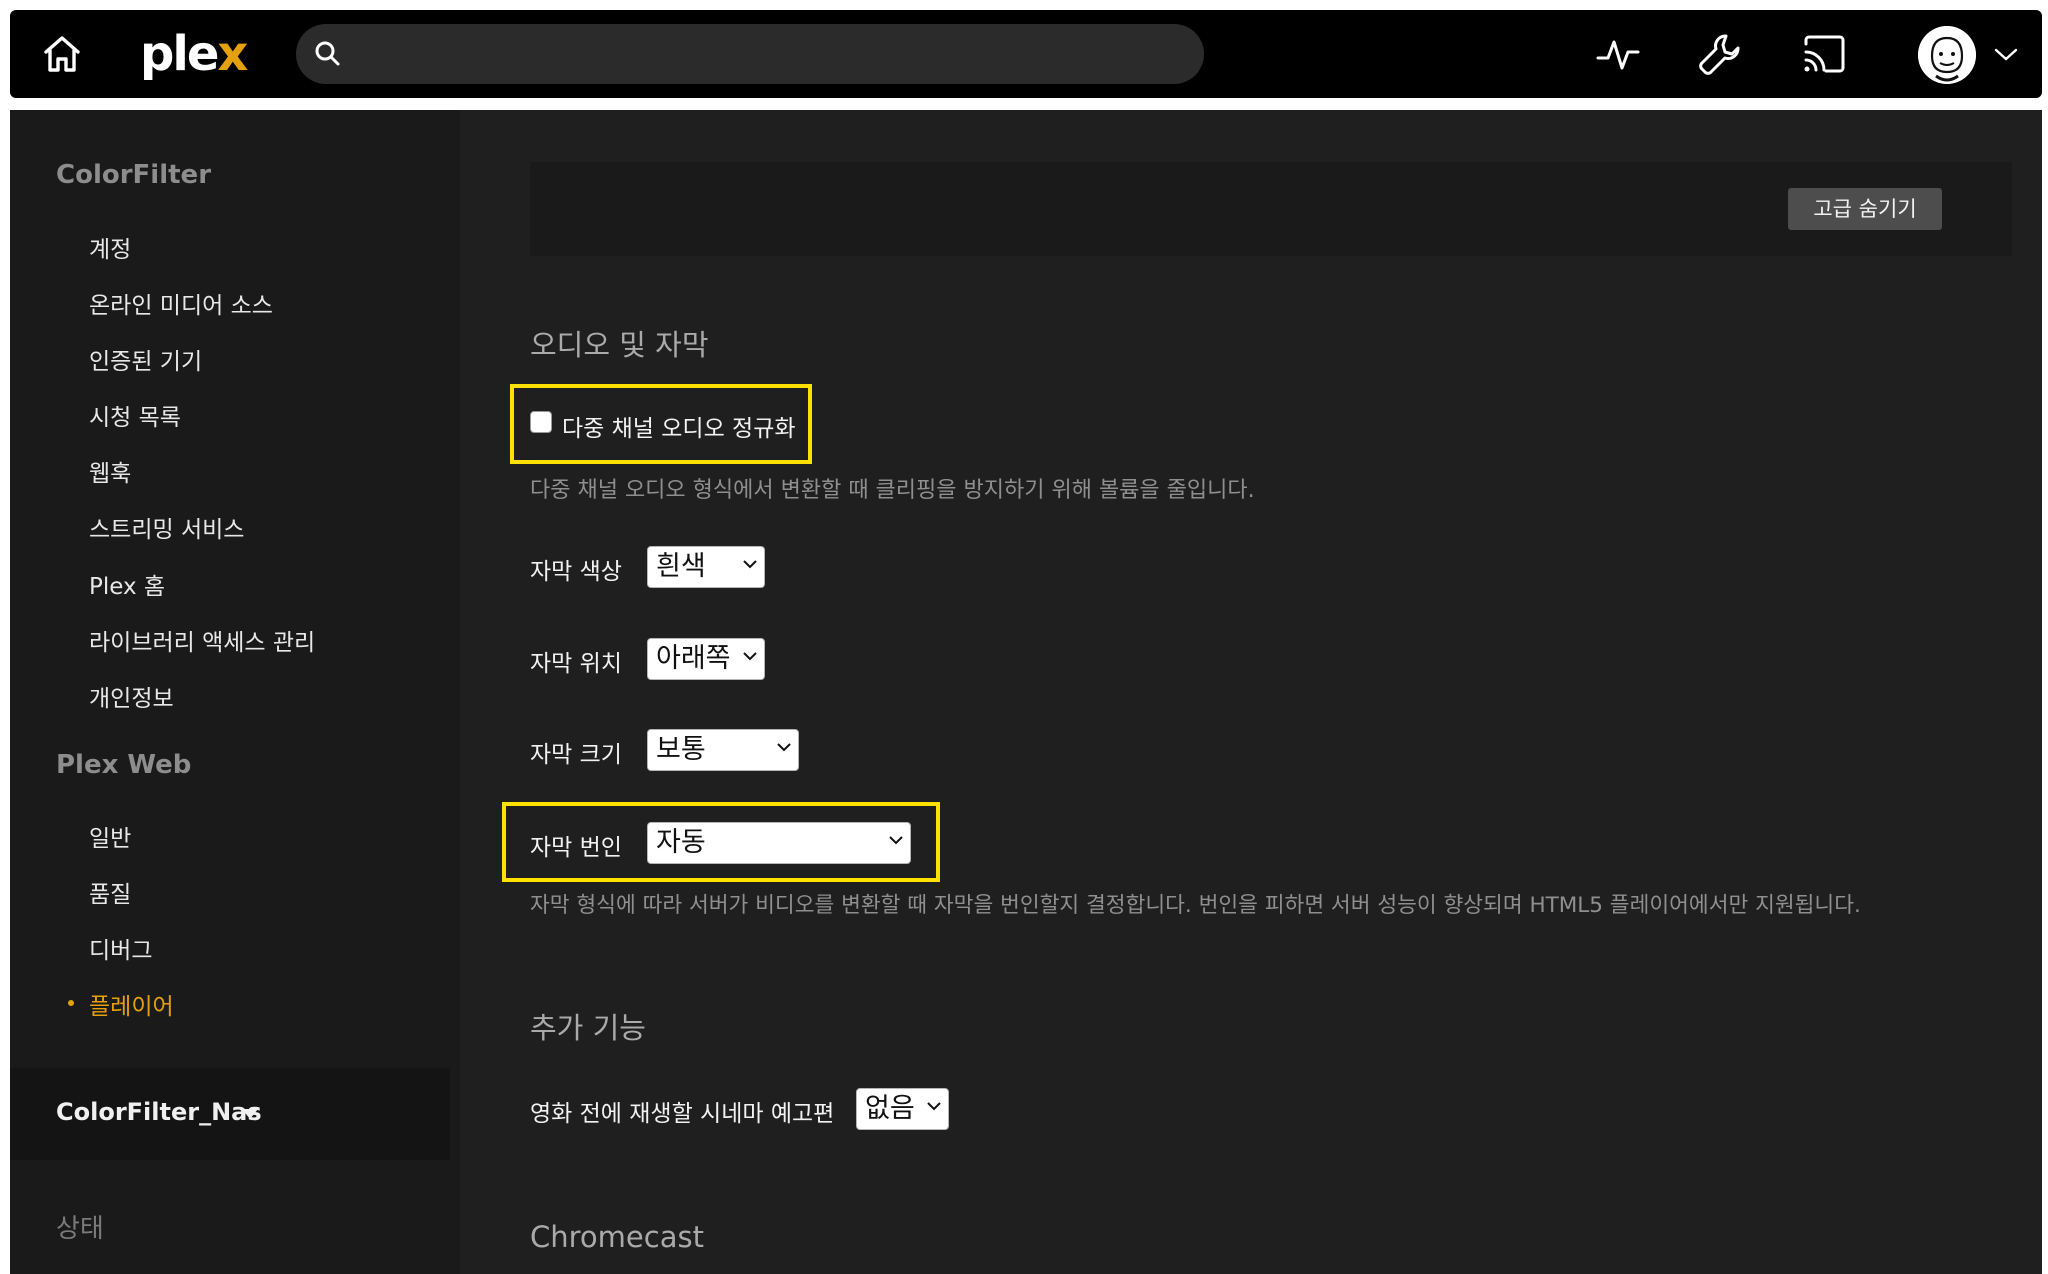 Image resolution: width=2048 pixels, height=1274 pixels. Describe the element at coordinates (134, 175) in the screenshot. I see `sidebar-section-account: ColorFilter` at that location.